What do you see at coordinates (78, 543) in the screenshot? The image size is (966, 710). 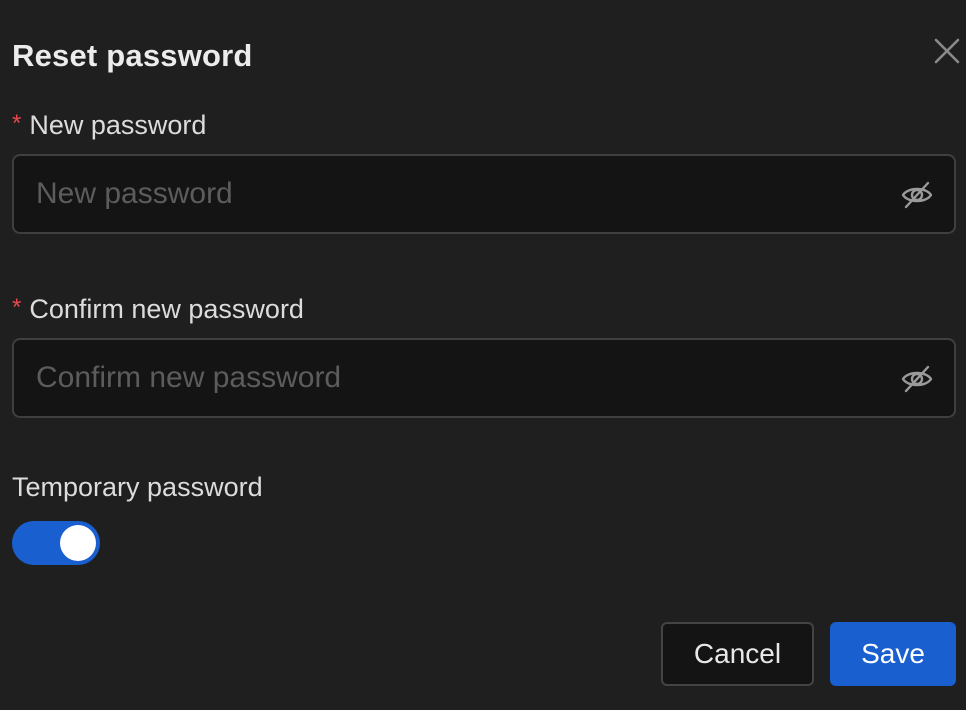 I see `toggle-knob` at bounding box center [78, 543].